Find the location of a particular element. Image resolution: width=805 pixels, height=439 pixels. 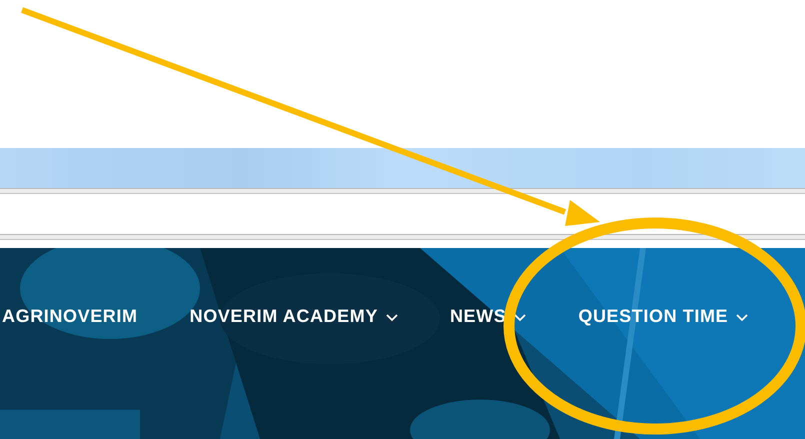

nav-link: NOVERIM ACADEMY is located at coordinates (294, 316).